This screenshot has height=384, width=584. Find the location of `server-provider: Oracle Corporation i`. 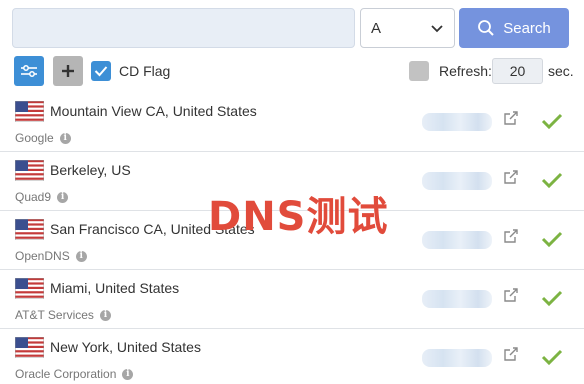

server-provider: Oracle Corporation i is located at coordinates (74, 374).